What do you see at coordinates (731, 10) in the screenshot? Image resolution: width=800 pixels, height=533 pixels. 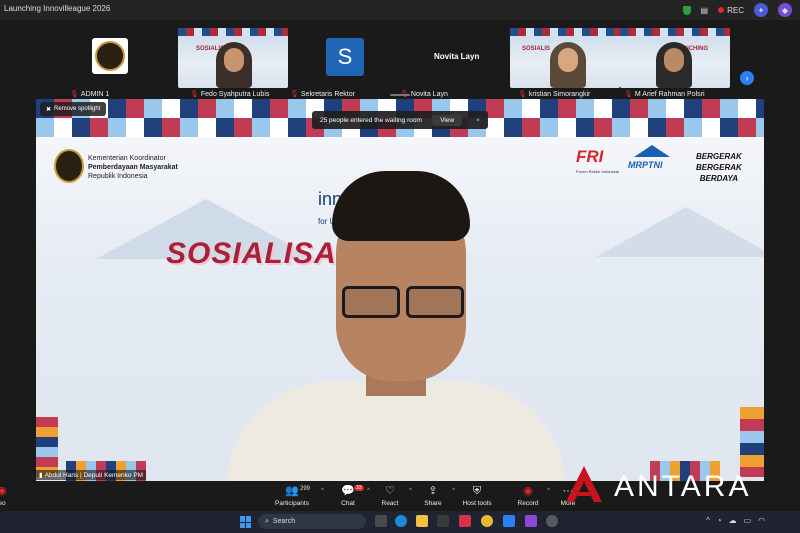 I see `recording-indicator: REC` at bounding box center [731, 10].